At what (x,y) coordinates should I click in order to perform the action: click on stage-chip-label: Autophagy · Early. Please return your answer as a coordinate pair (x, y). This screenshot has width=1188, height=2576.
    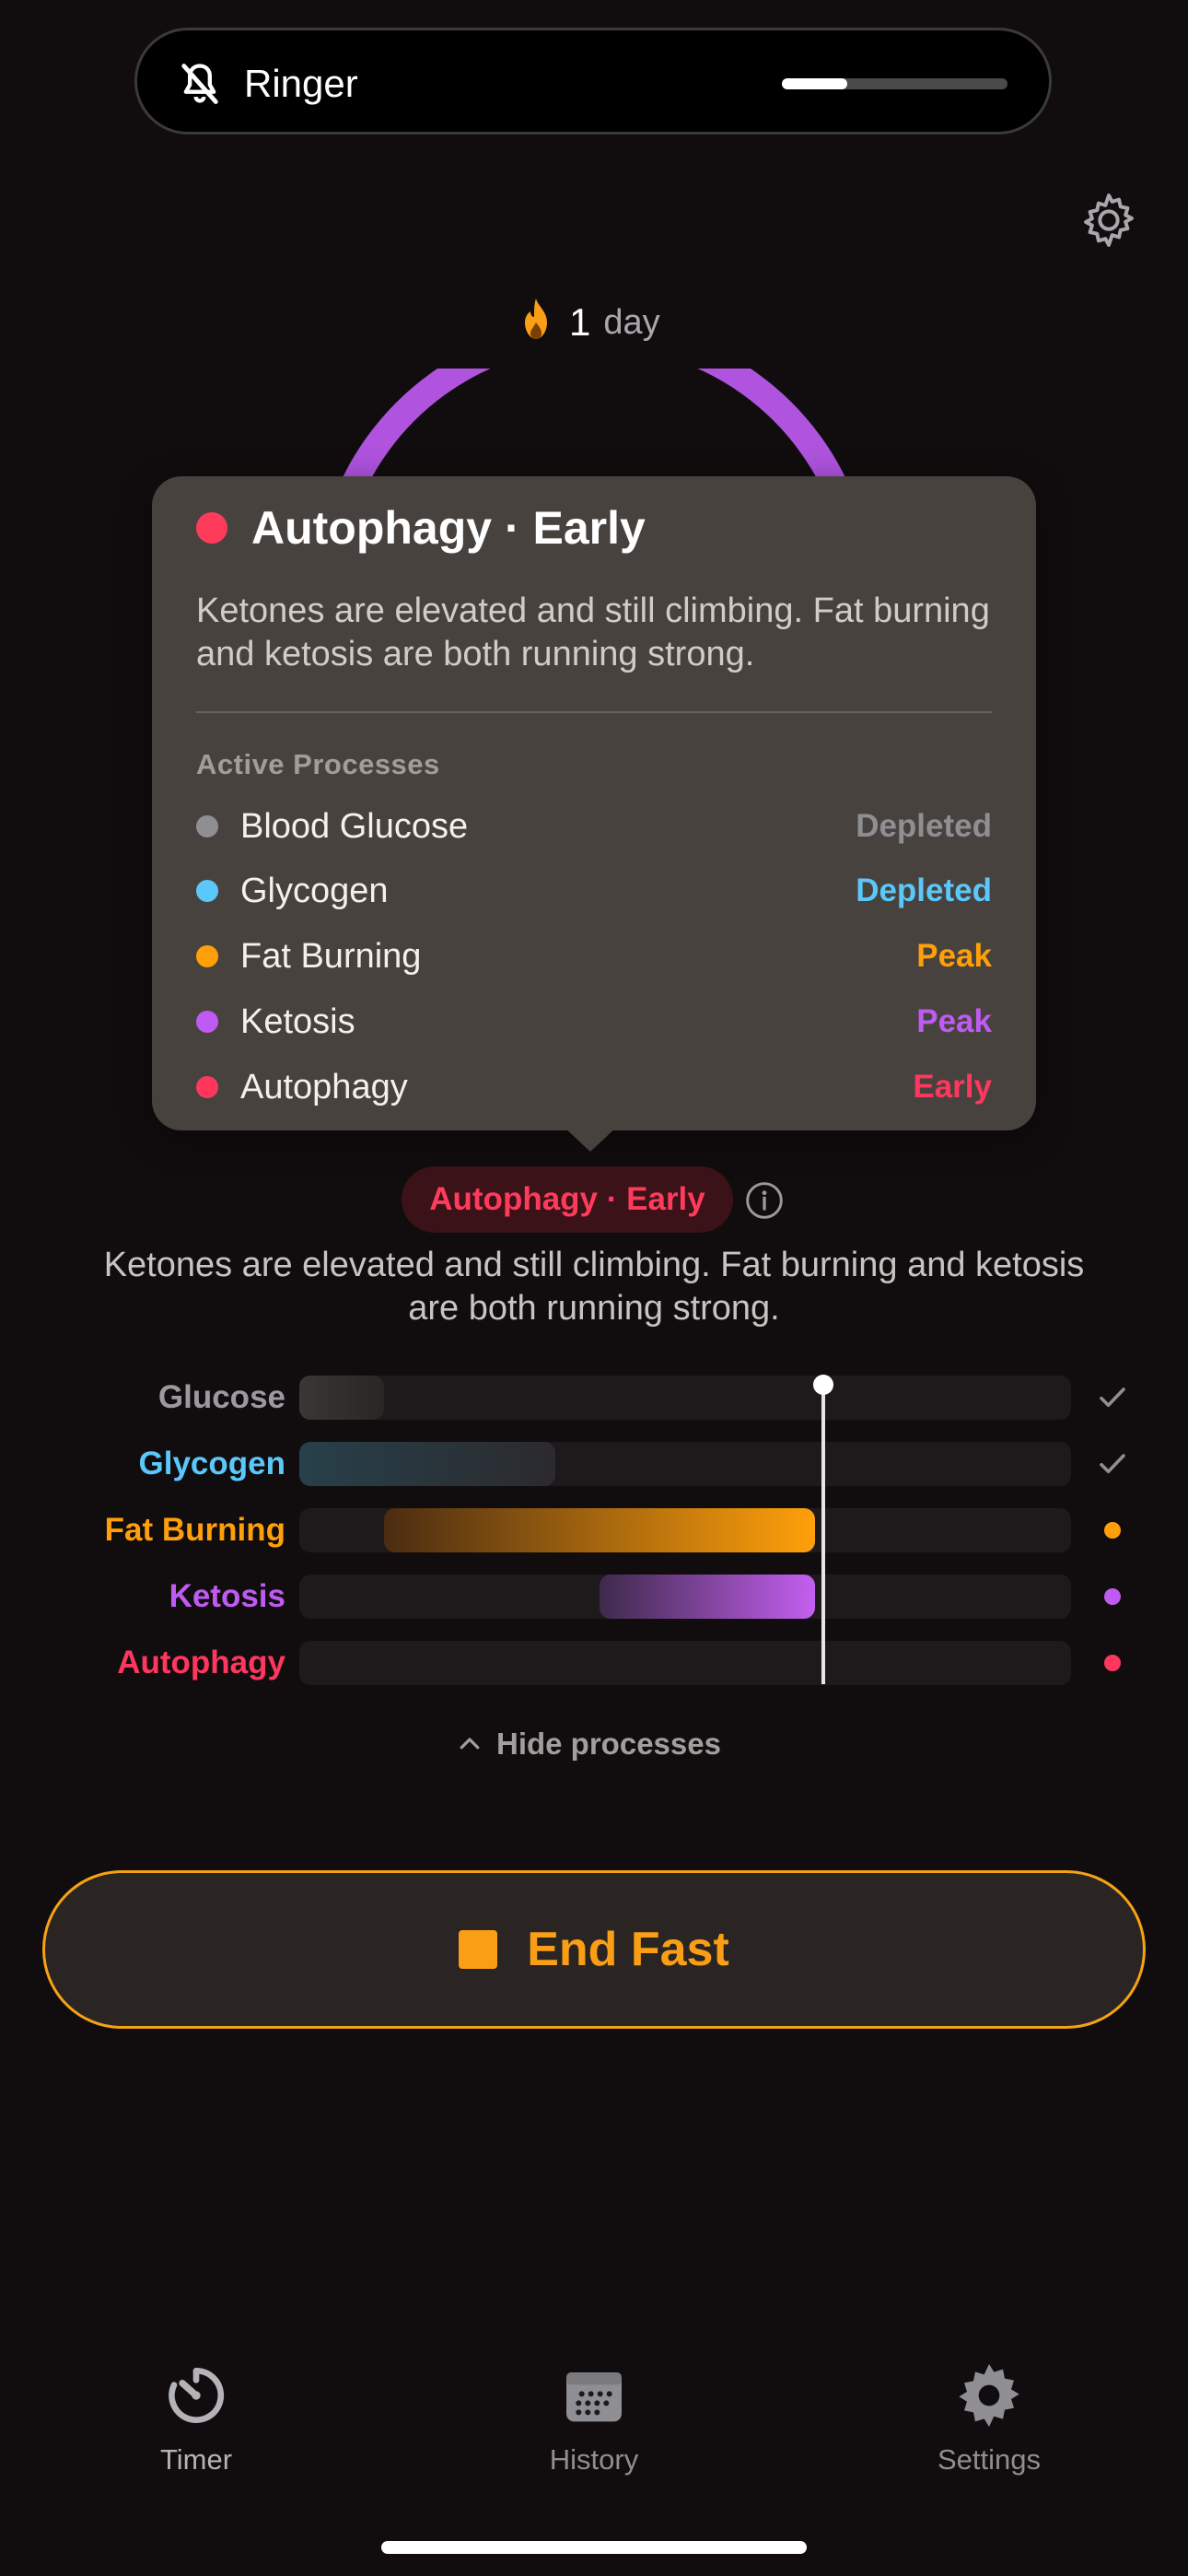
    Looking at the image, I should click on (567, 1199).